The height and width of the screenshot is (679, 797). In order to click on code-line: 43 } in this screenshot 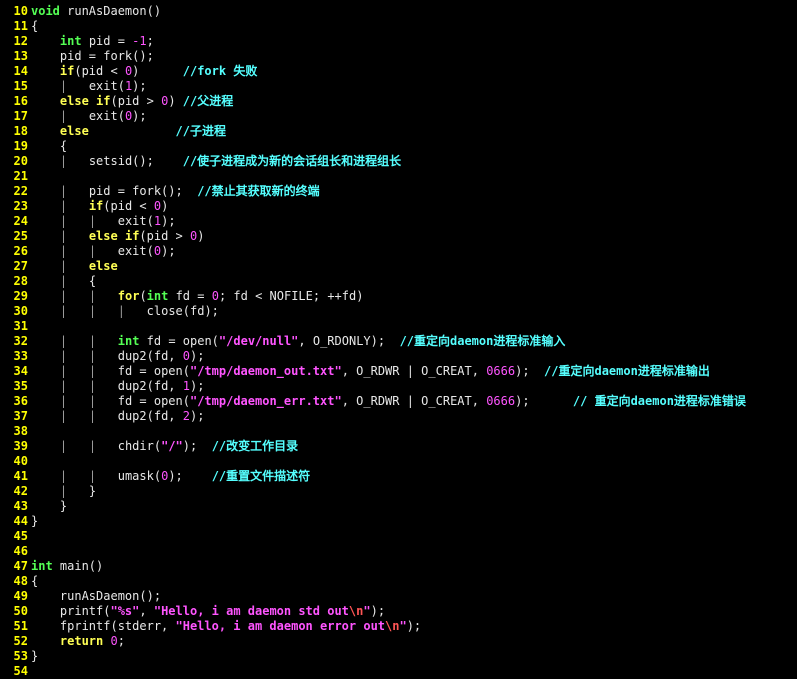, I will do `click(398, 506)`.